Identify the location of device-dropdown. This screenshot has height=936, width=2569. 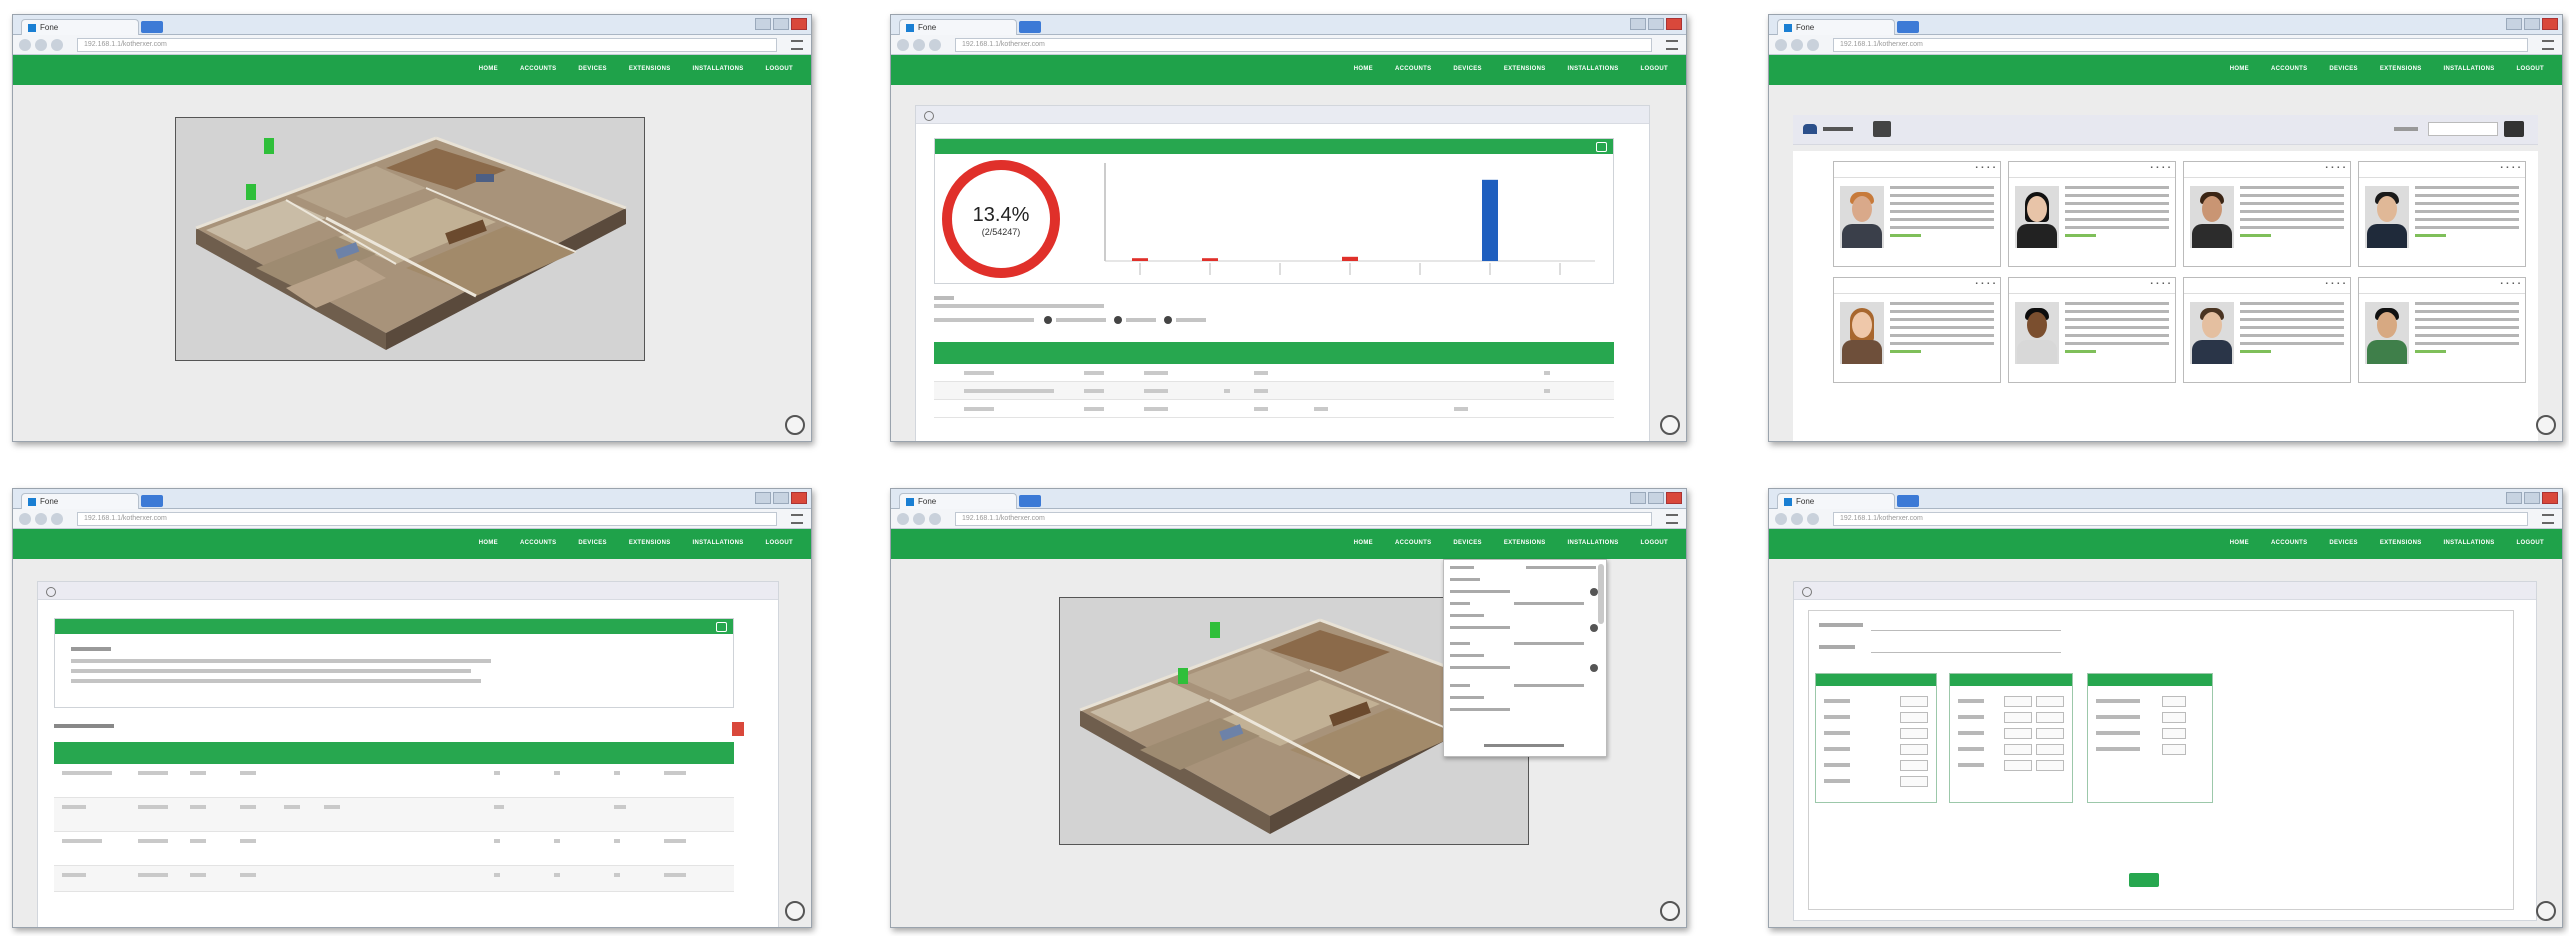
(1525, 658).